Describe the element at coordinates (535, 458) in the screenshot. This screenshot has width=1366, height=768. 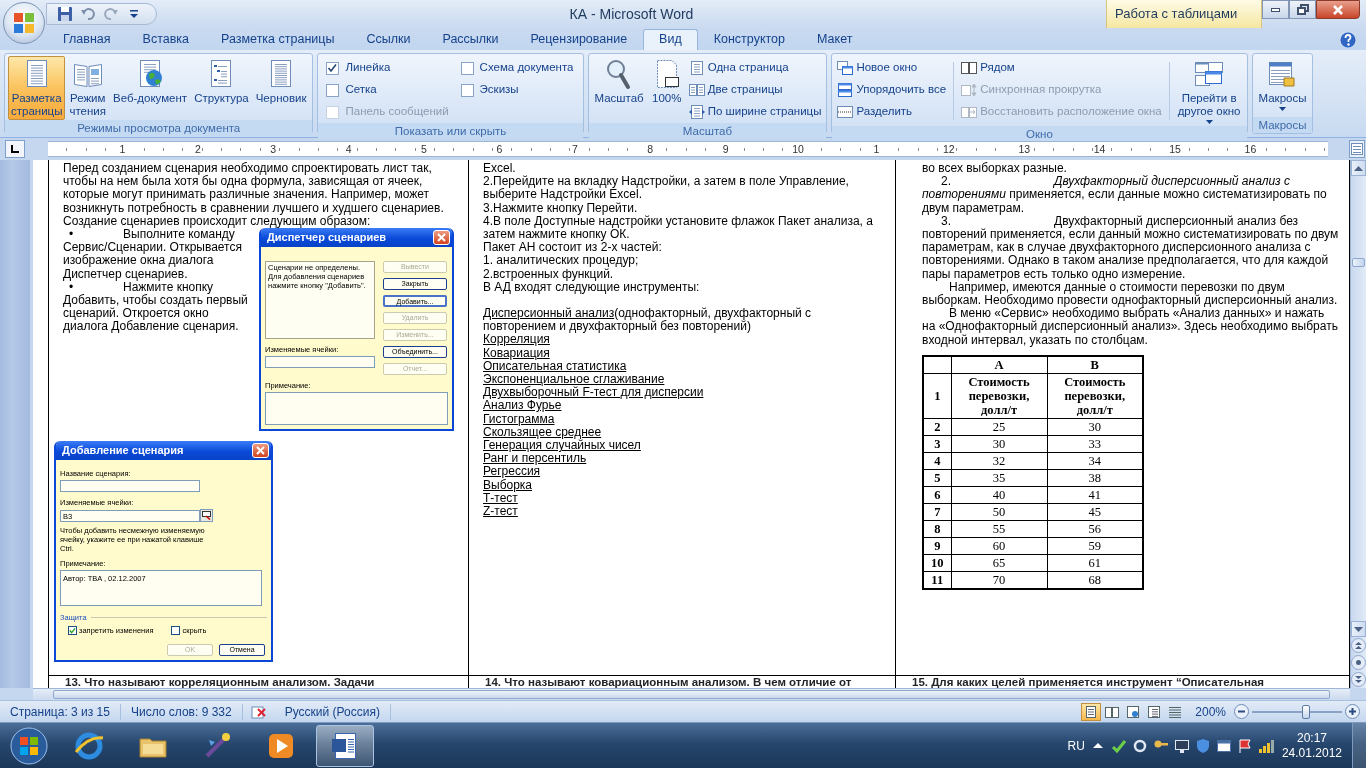
I see `link: Ранг и персентиль` at that location.